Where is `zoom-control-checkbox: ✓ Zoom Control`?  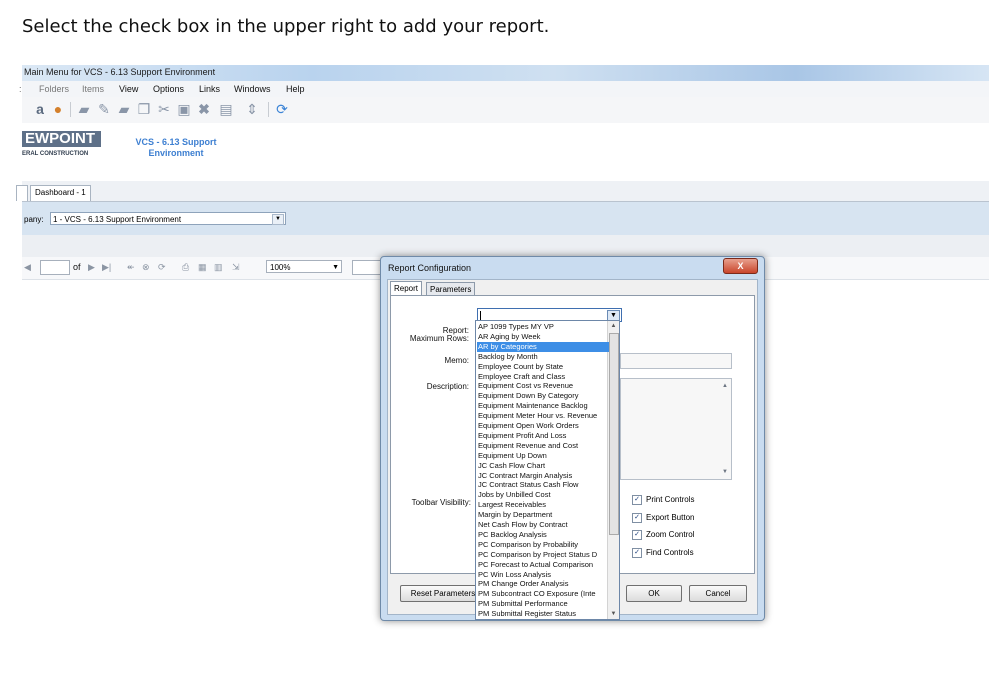
zoom-control-checkbox: ✓ Zoom Control is located at coordinates (663, 535).